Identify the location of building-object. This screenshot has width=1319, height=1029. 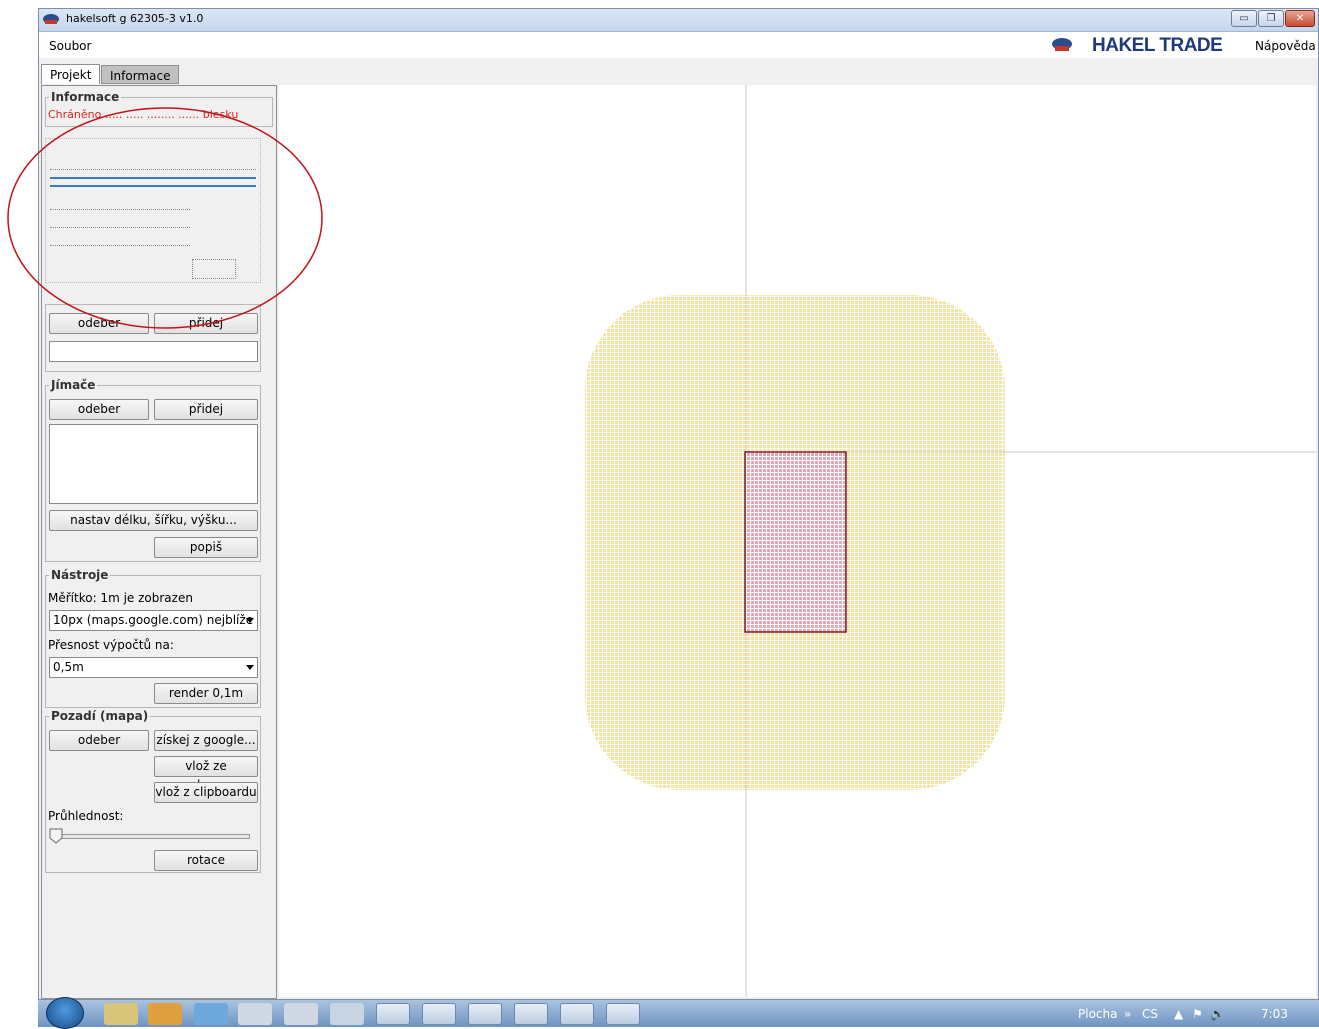
(795, 542).